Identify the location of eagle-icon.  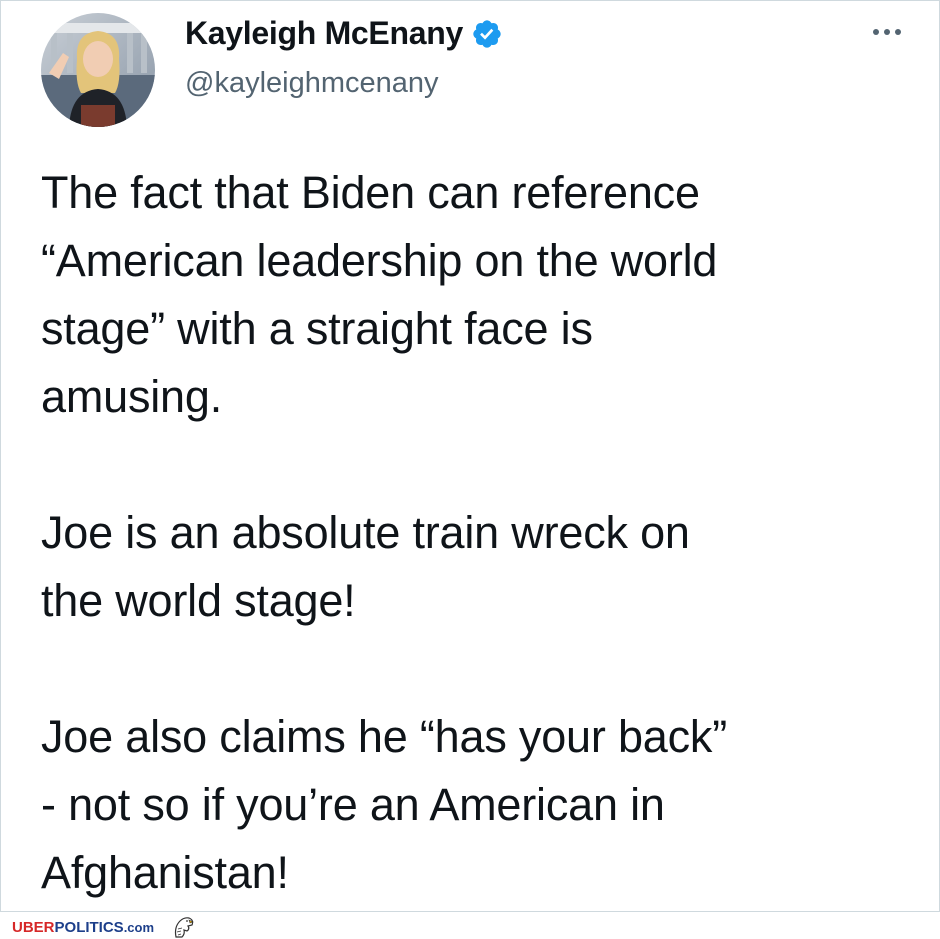
(184, 927).